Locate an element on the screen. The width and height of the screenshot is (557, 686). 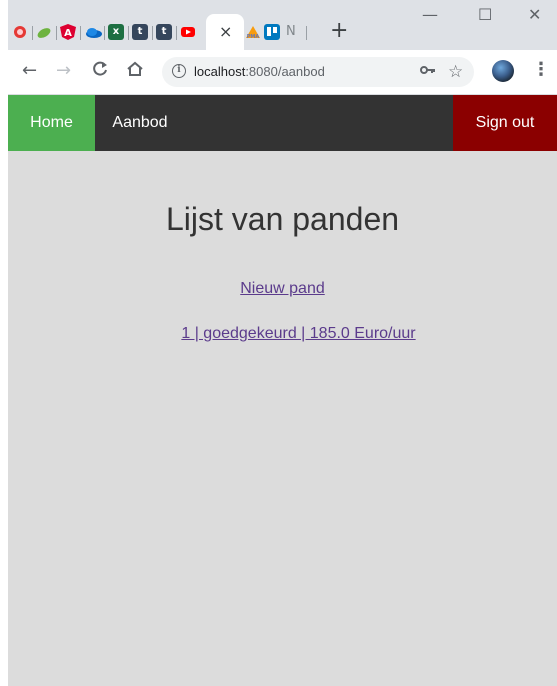
forward-icon: → is located at coordinates (63, 71).